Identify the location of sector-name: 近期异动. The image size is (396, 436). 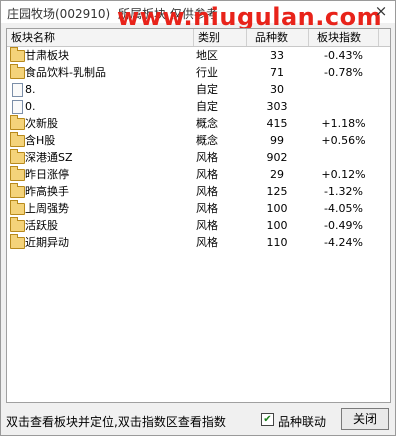
(47, 242).